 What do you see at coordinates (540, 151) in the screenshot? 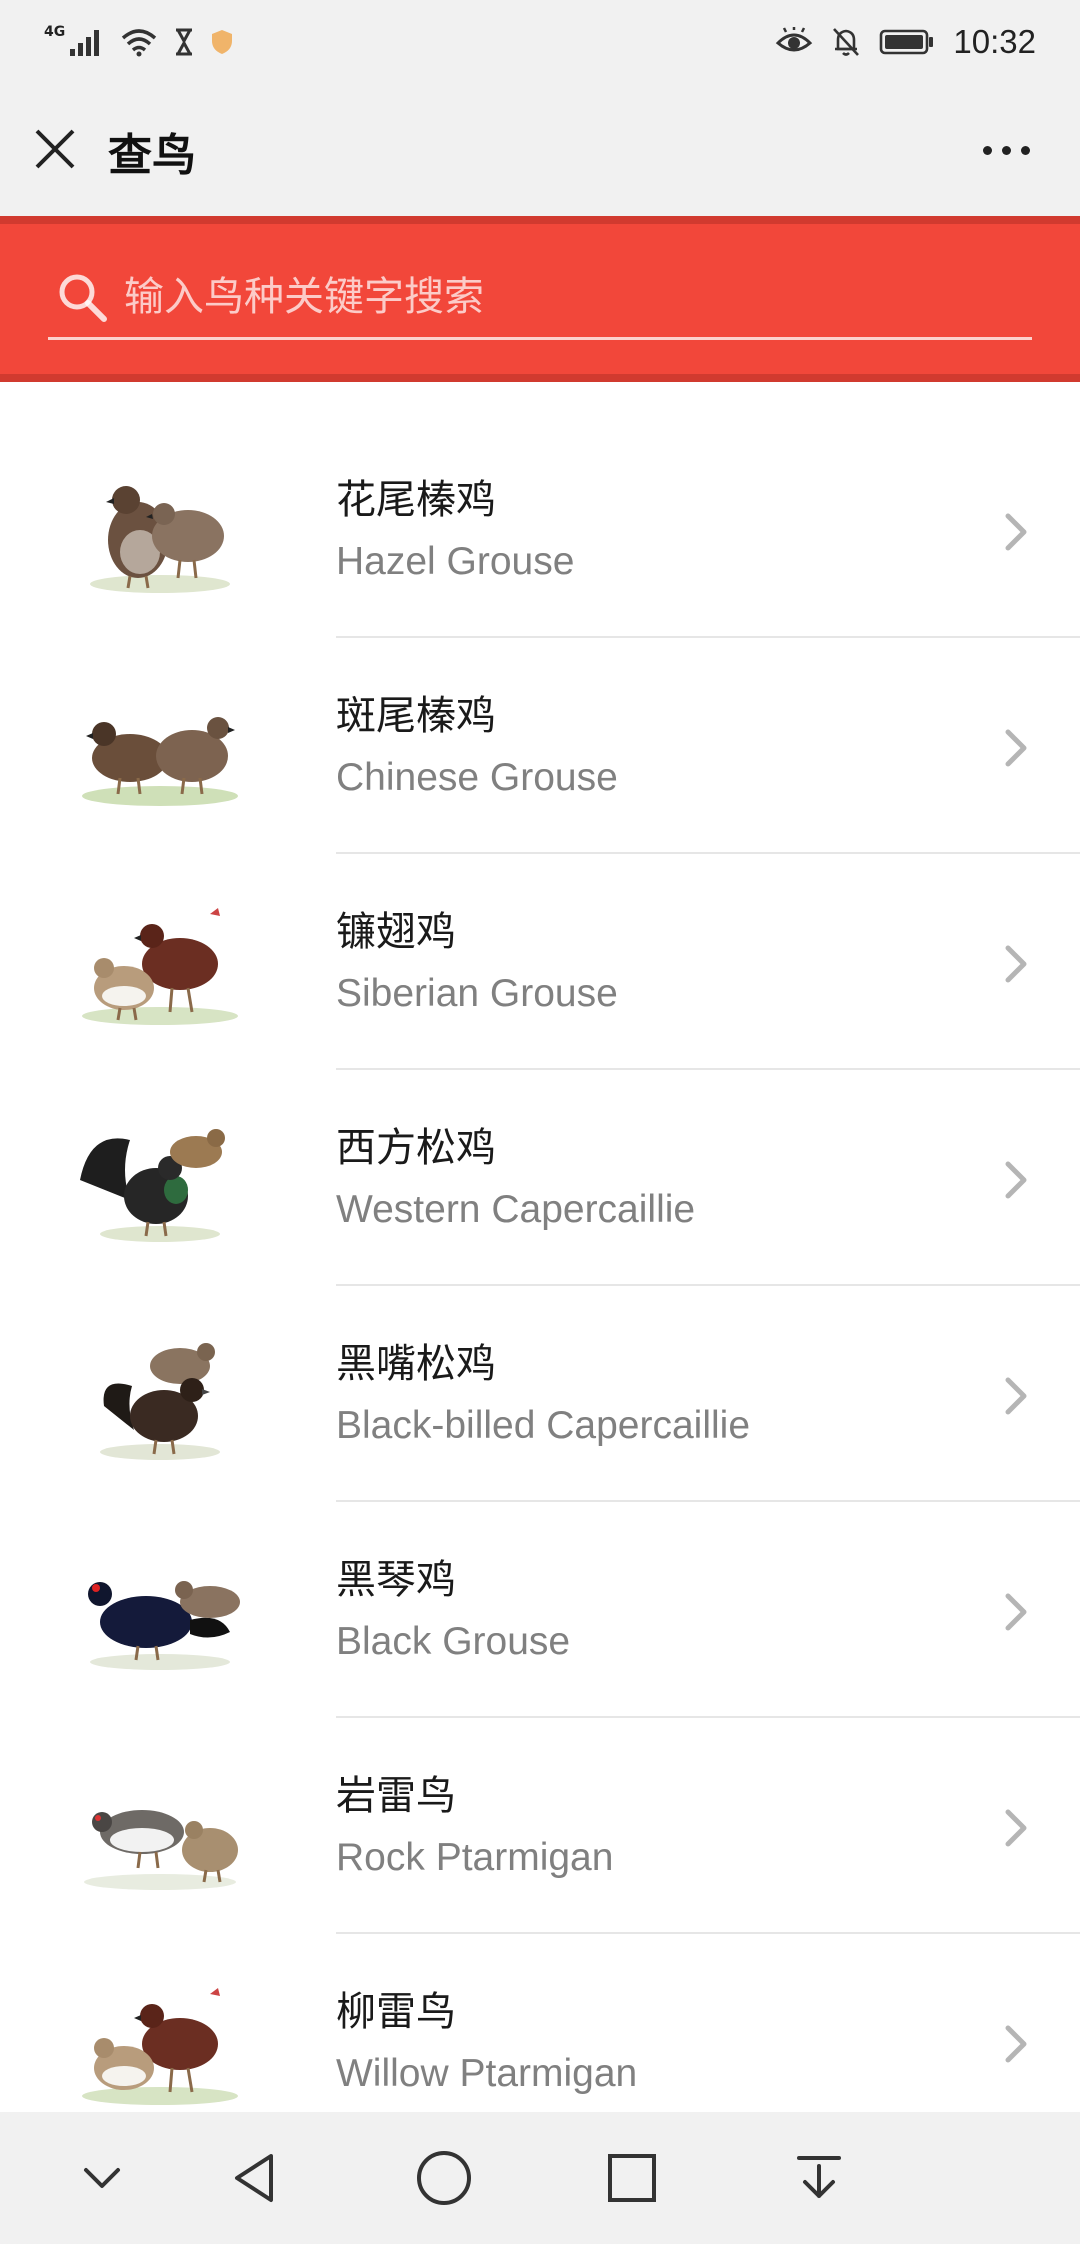
I see `title-bar: 查鸟` at bounding box center [540, 151].